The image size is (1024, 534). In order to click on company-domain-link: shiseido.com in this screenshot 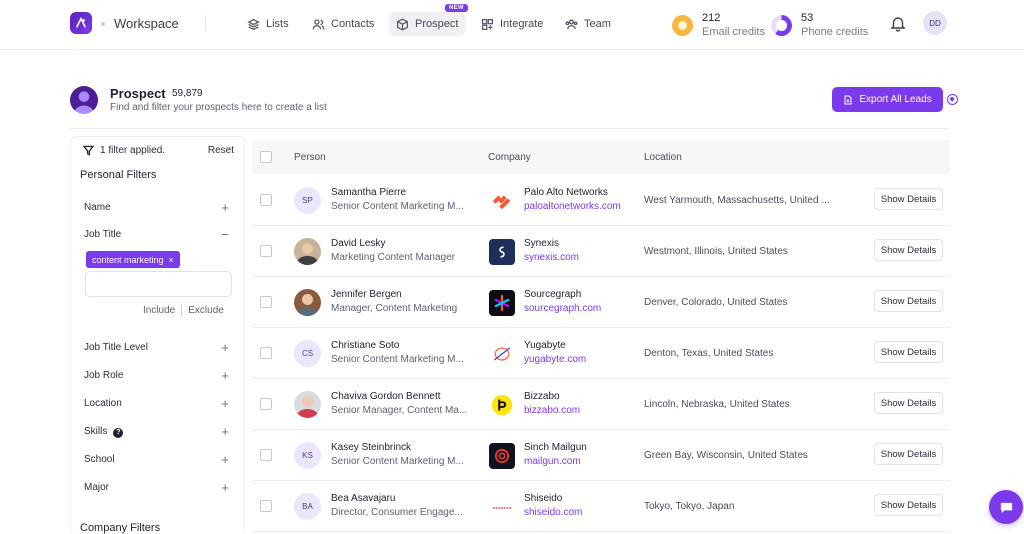, I will do `click(553, 512)`.